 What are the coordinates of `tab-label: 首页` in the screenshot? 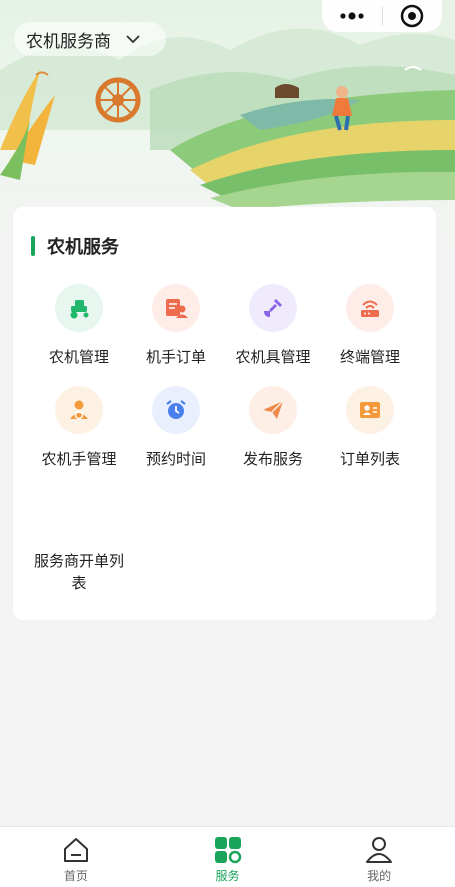 It's located at (75, 876).